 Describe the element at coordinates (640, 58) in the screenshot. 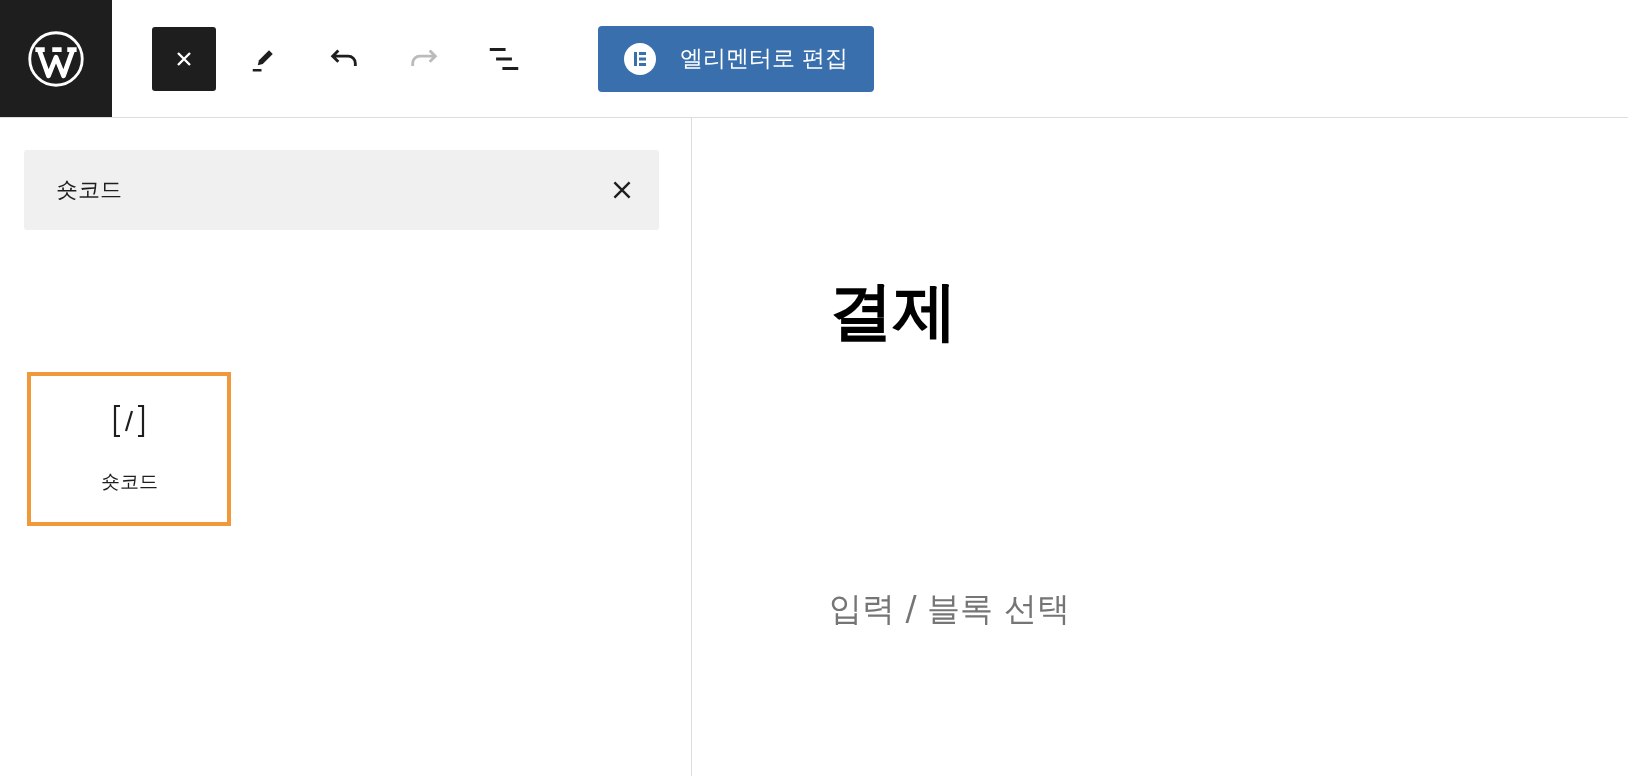

I see `elementor-icon` at that location.